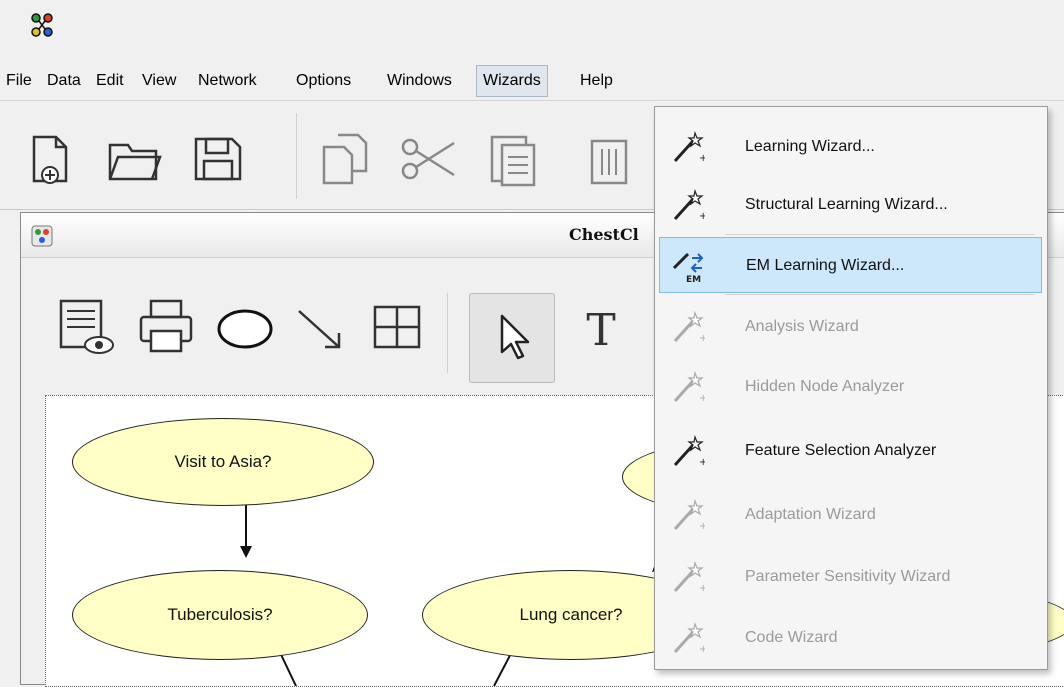 The height and width of the screenshot is (687, 1064). I want to click on svg-text: EM, so click(693, 279).